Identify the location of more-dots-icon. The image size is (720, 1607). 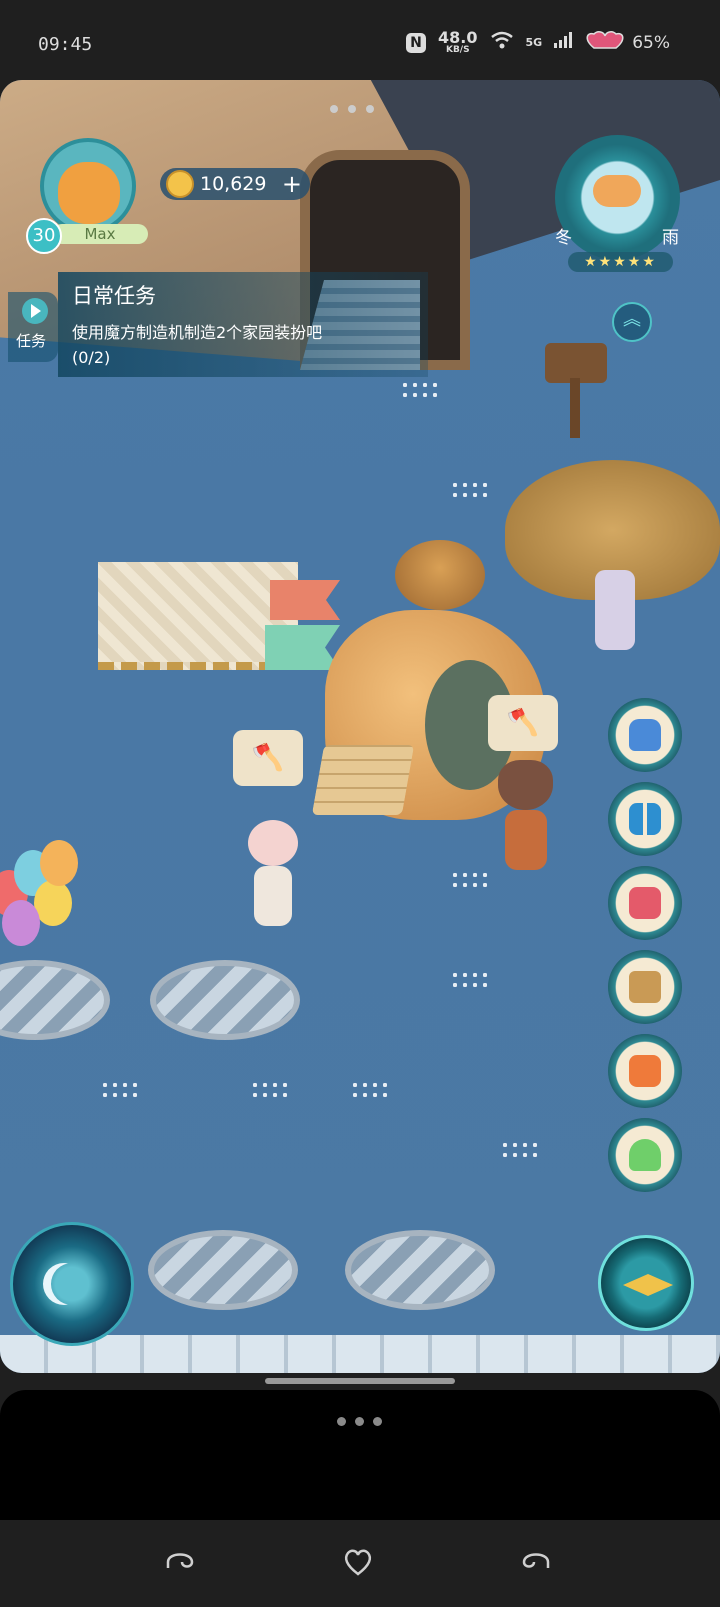
(359, 1421).